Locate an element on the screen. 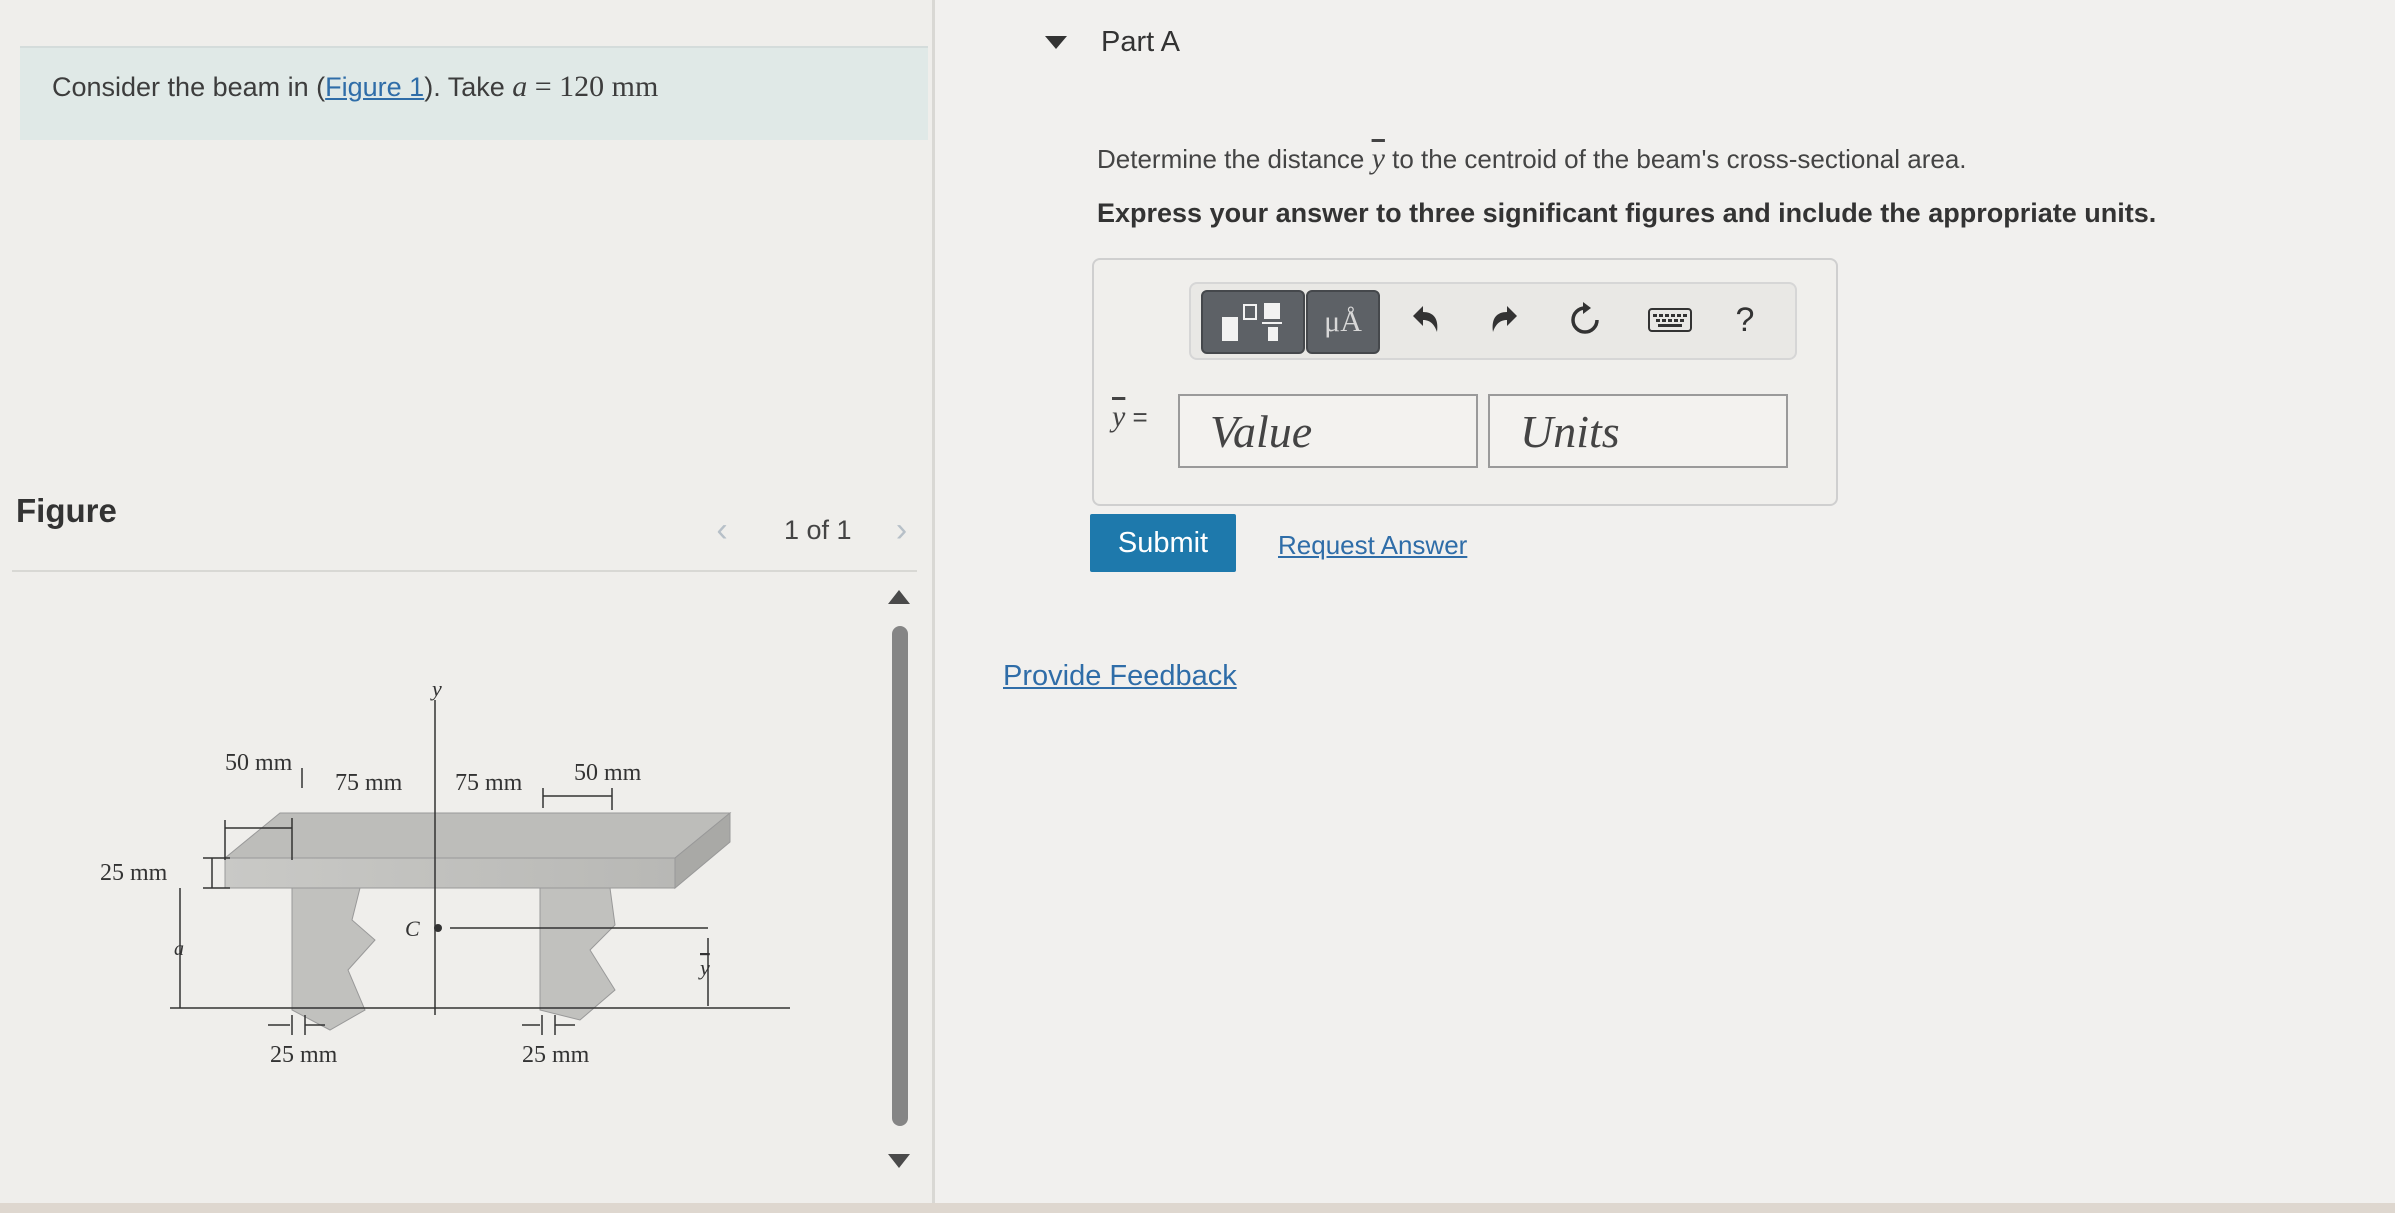  units-button: μÅ is located at coordinates (1343, 322).